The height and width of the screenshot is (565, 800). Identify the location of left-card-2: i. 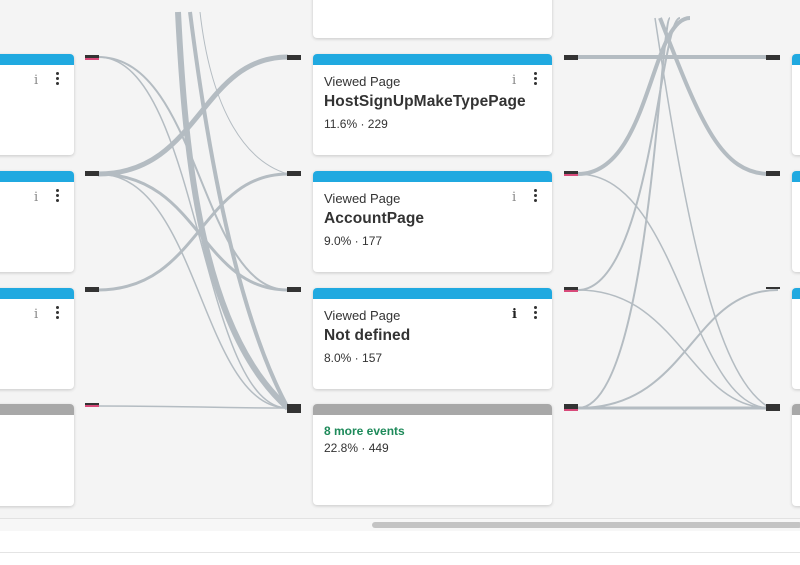
(37, 221).